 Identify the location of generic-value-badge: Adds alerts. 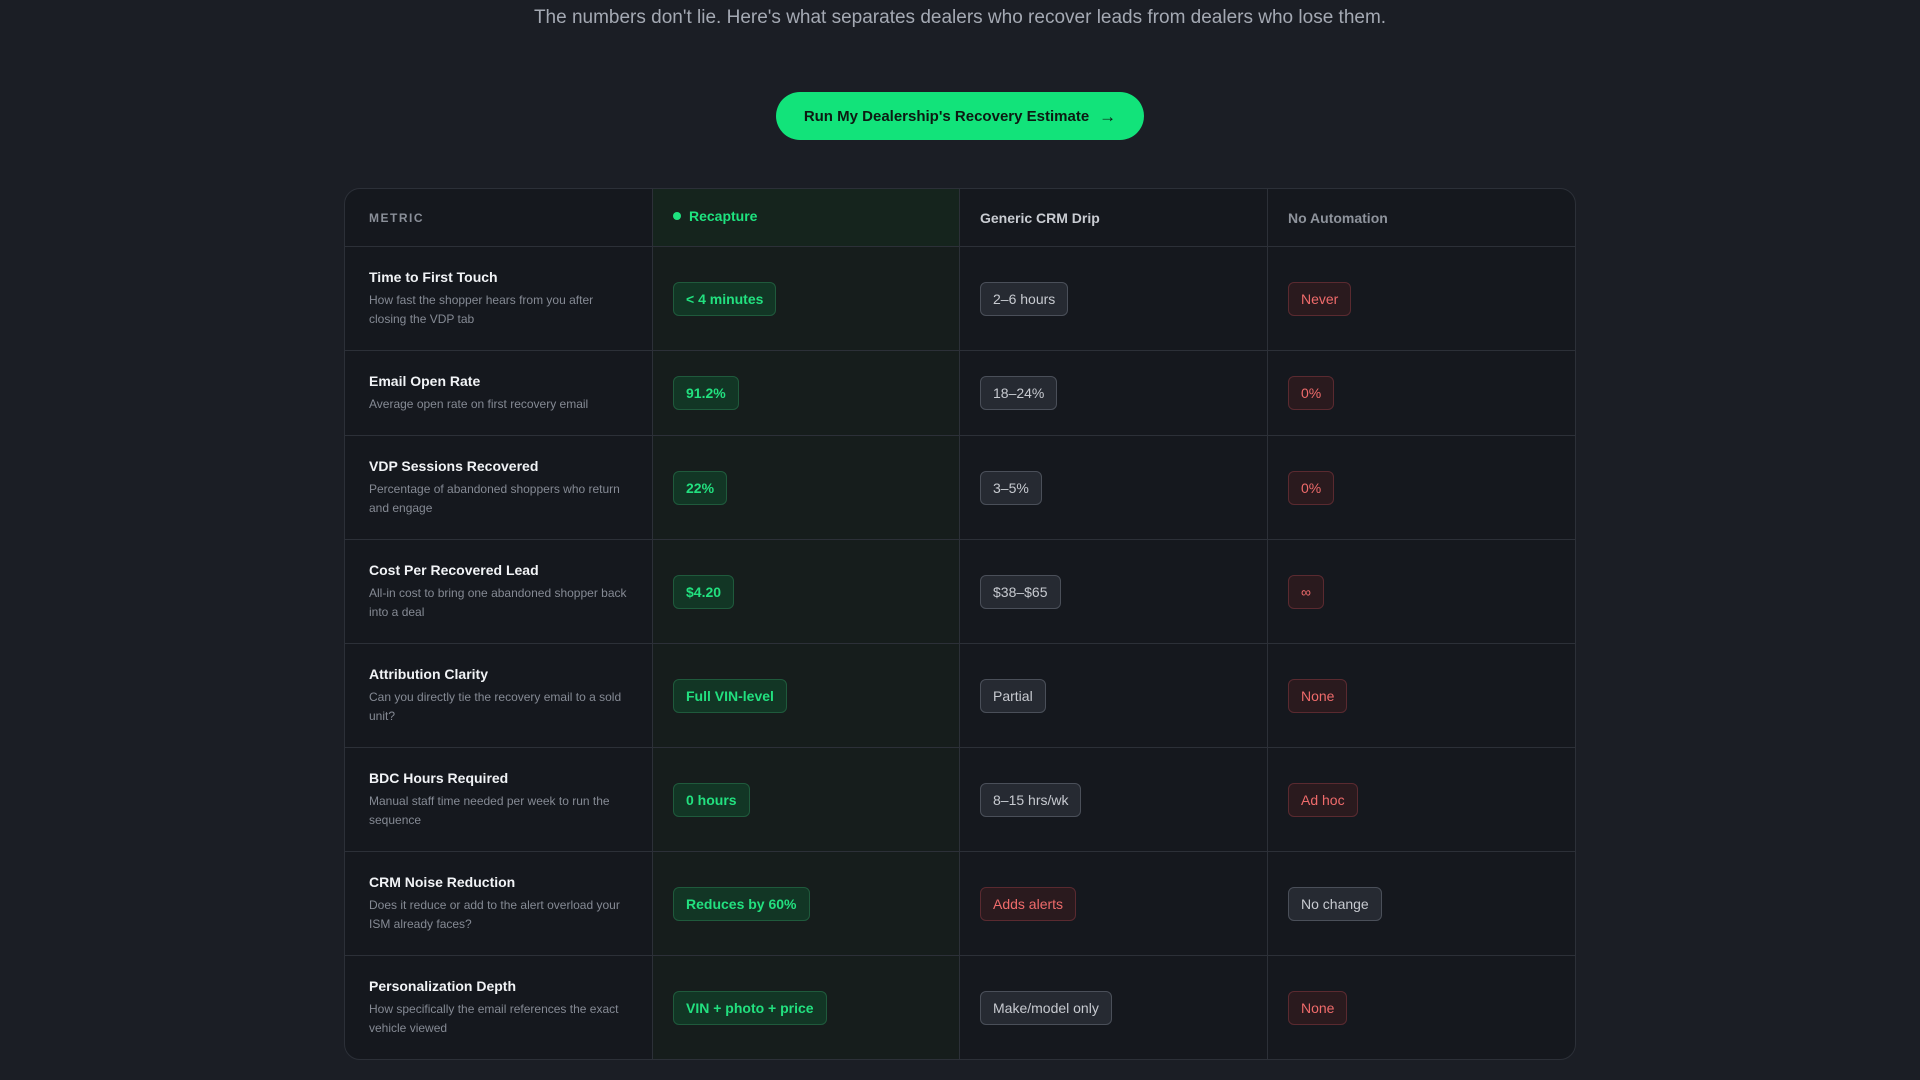
(1028, 903).